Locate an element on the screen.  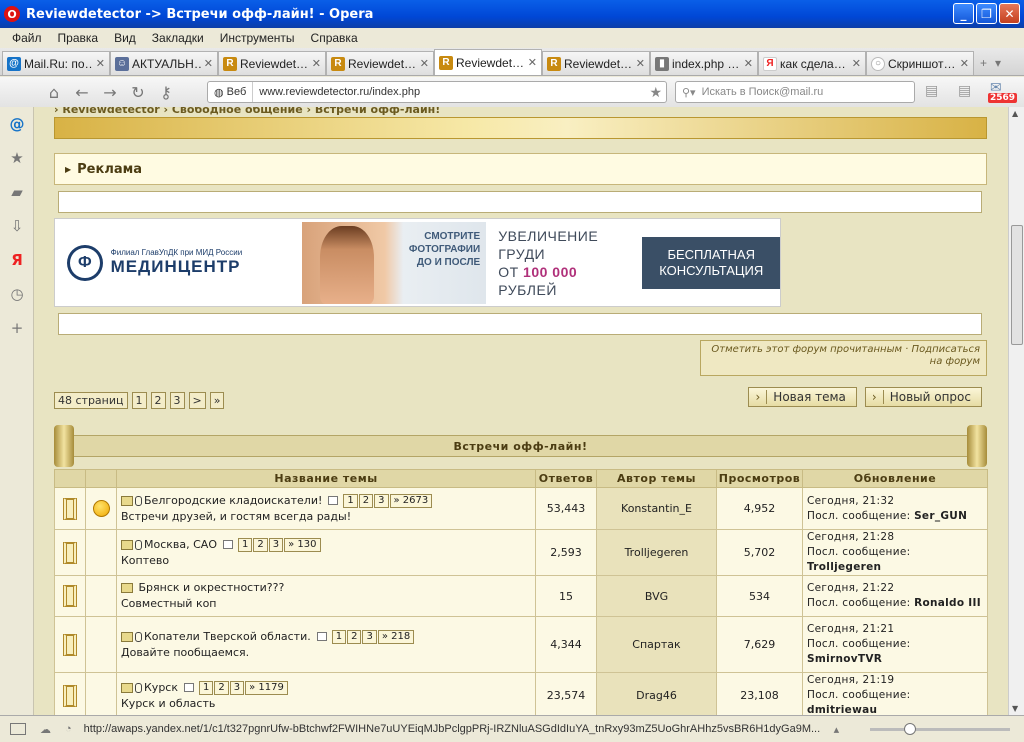
topic-title: Белгородские кладоискатели! is located at coordinates (233, 500).